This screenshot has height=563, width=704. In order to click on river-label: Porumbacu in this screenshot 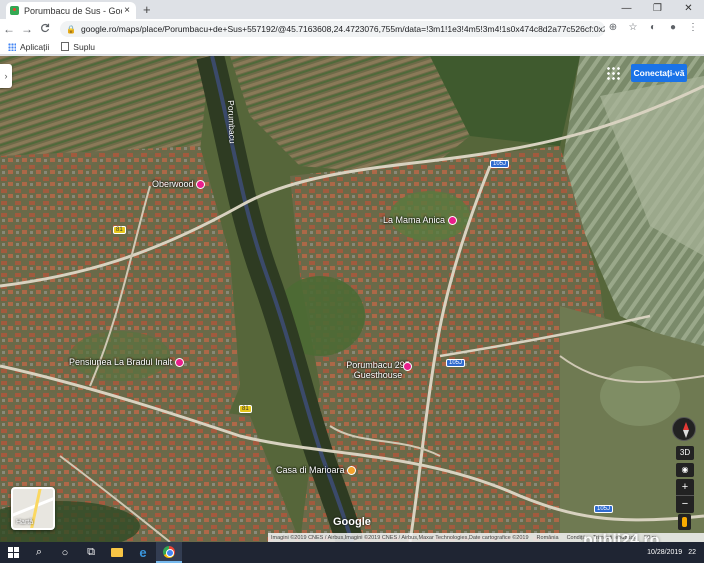, I will do `click(232, 122)`.